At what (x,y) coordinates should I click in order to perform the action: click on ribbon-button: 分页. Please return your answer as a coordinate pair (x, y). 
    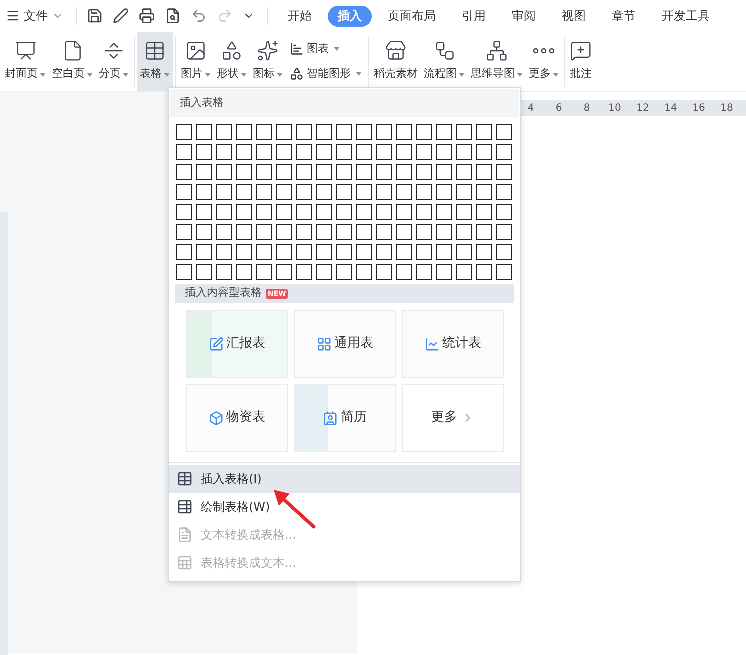
    Looking at the image, I should click on (114, 61).